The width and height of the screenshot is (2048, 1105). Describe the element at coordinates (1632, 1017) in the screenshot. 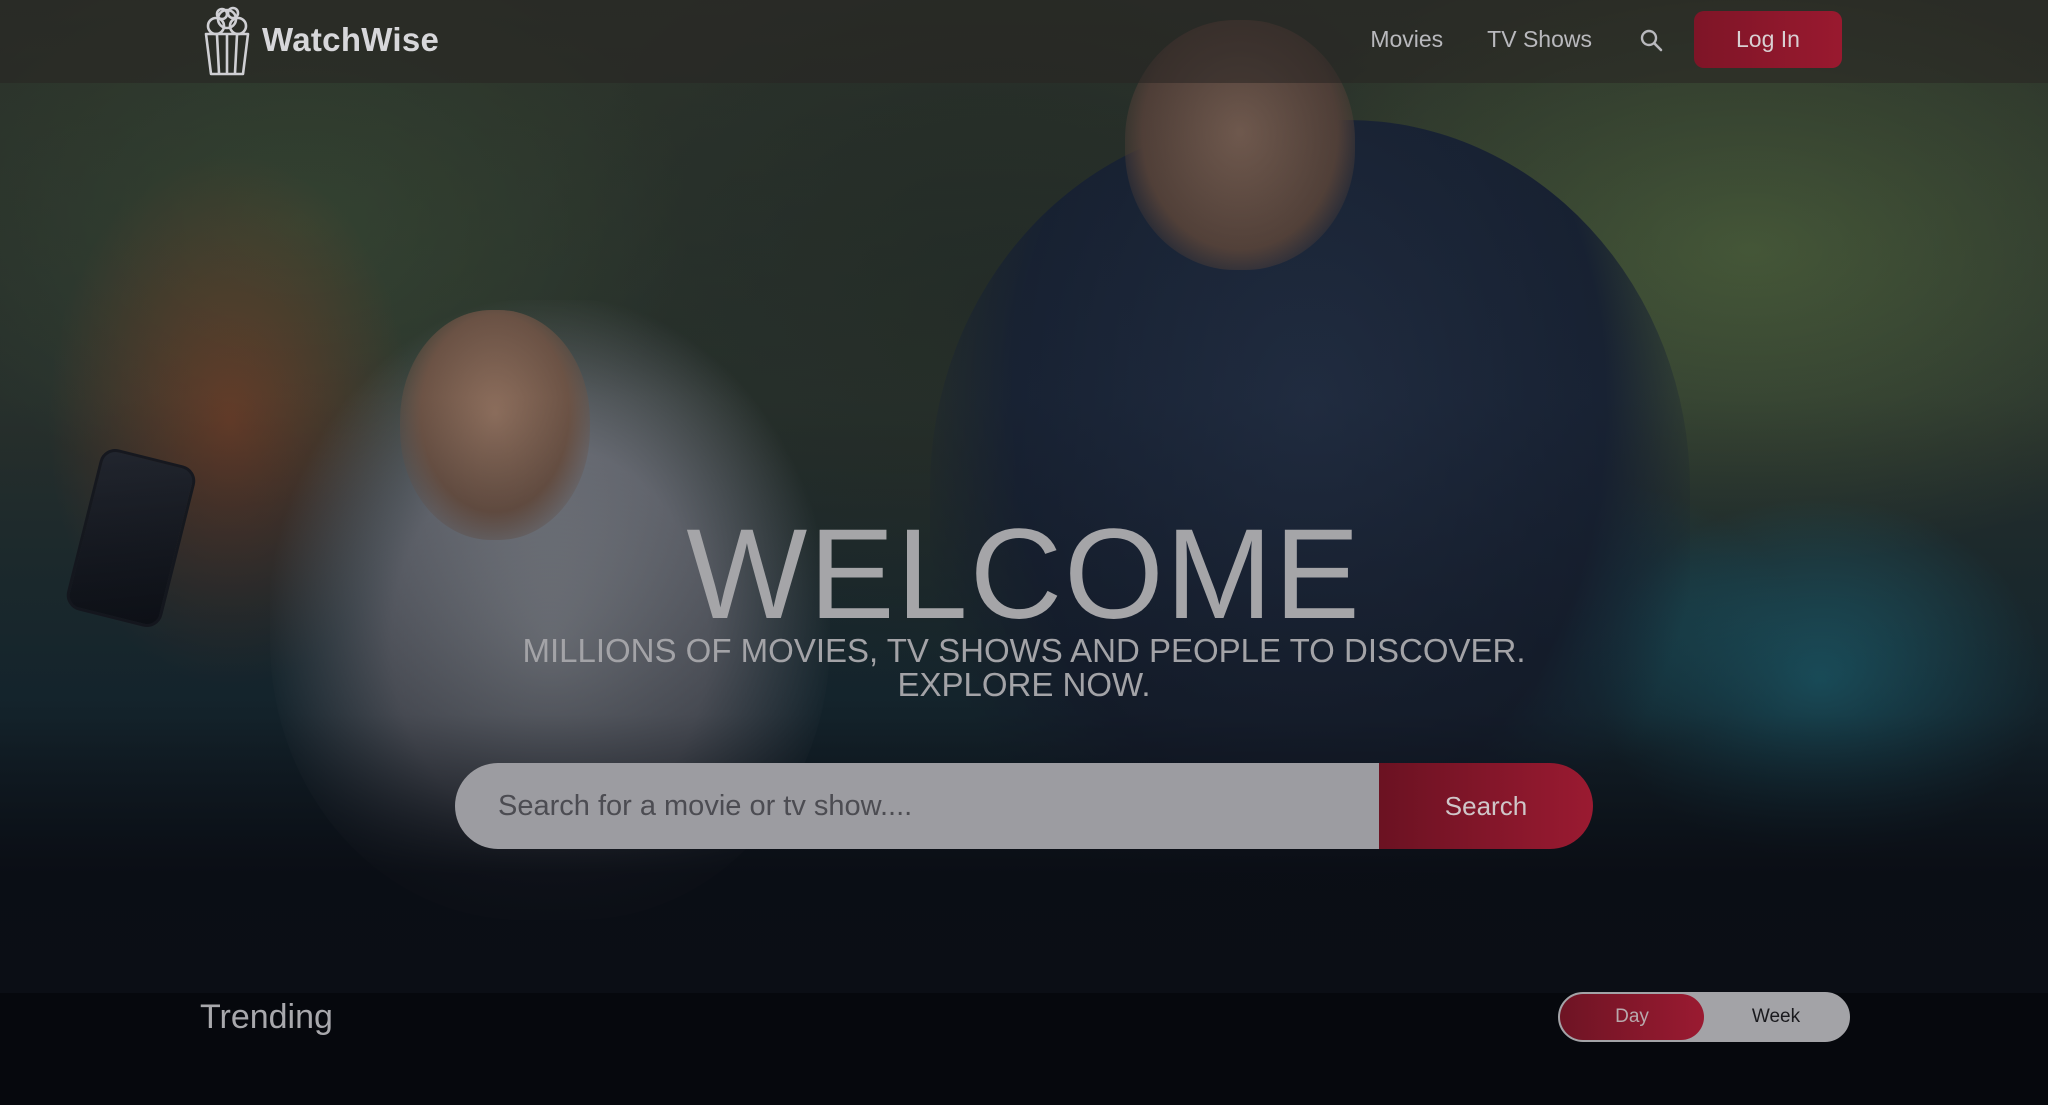

I see `toggle-day: Day` at that location.